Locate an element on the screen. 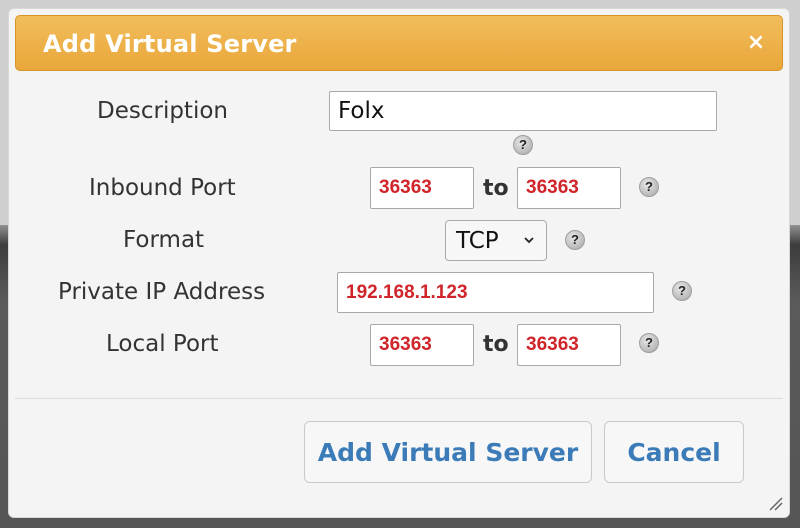 Image resolution: width=800 pixels, height=528 pixels. inbound-port-label: Inbound Port is located at coordinates (162, 188).